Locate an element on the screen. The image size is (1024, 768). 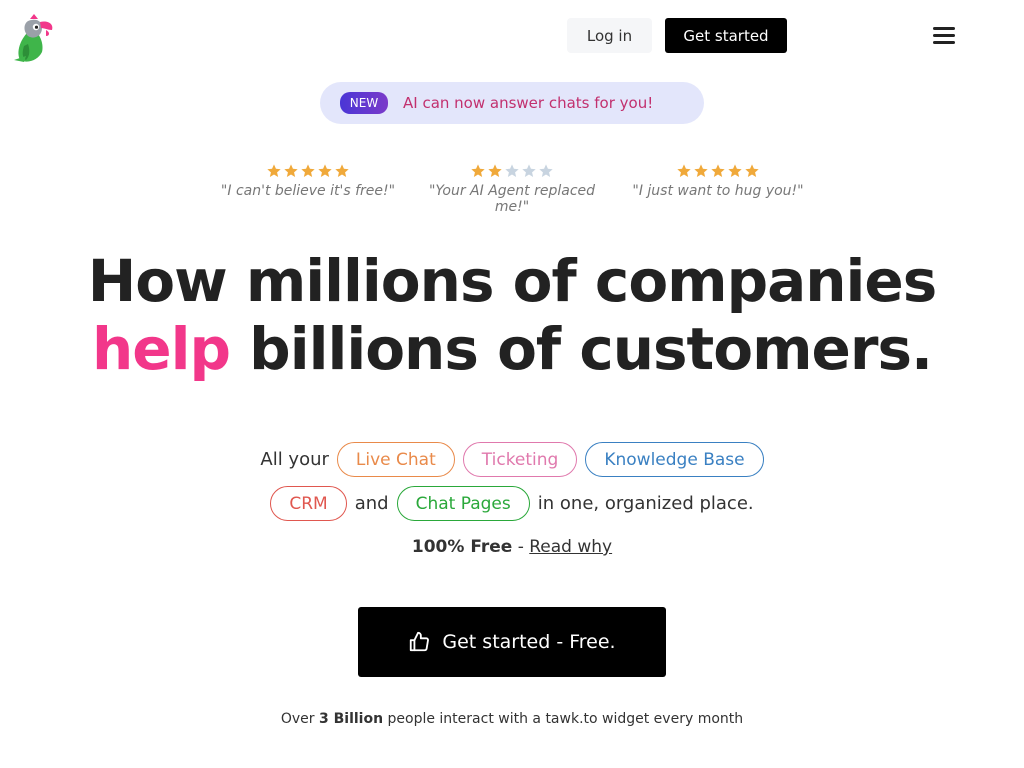
knowledge-base-pill: Knowledge Base is located at coordinates (674, 459).